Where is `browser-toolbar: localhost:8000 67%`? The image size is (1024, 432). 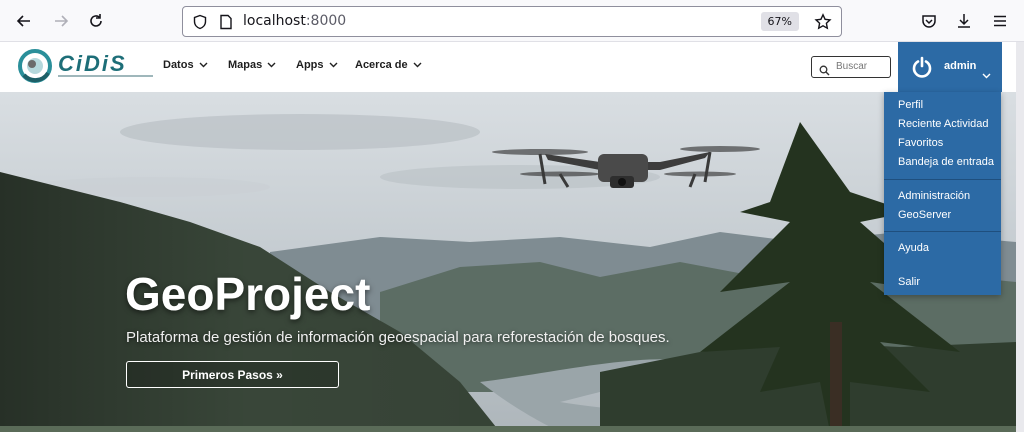 browser-toolbar: localhost:8000 67% is located at coordinates (512, 21).